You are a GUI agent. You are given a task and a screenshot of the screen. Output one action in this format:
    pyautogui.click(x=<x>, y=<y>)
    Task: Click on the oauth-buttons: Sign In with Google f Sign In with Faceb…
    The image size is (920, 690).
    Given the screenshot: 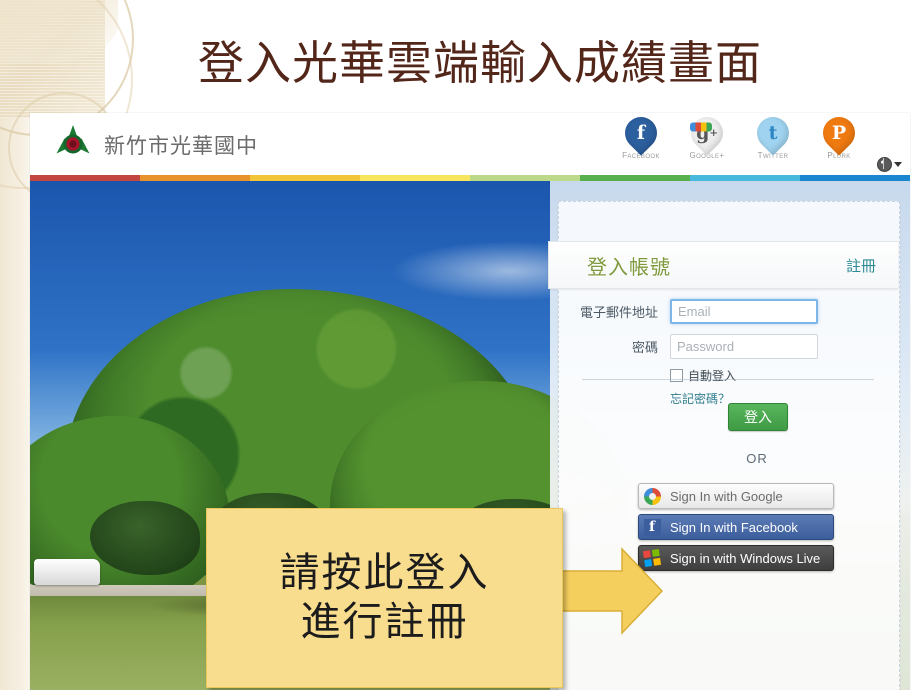 What is the action you would take?
    pyautogui.click(x=736, y=529)
    